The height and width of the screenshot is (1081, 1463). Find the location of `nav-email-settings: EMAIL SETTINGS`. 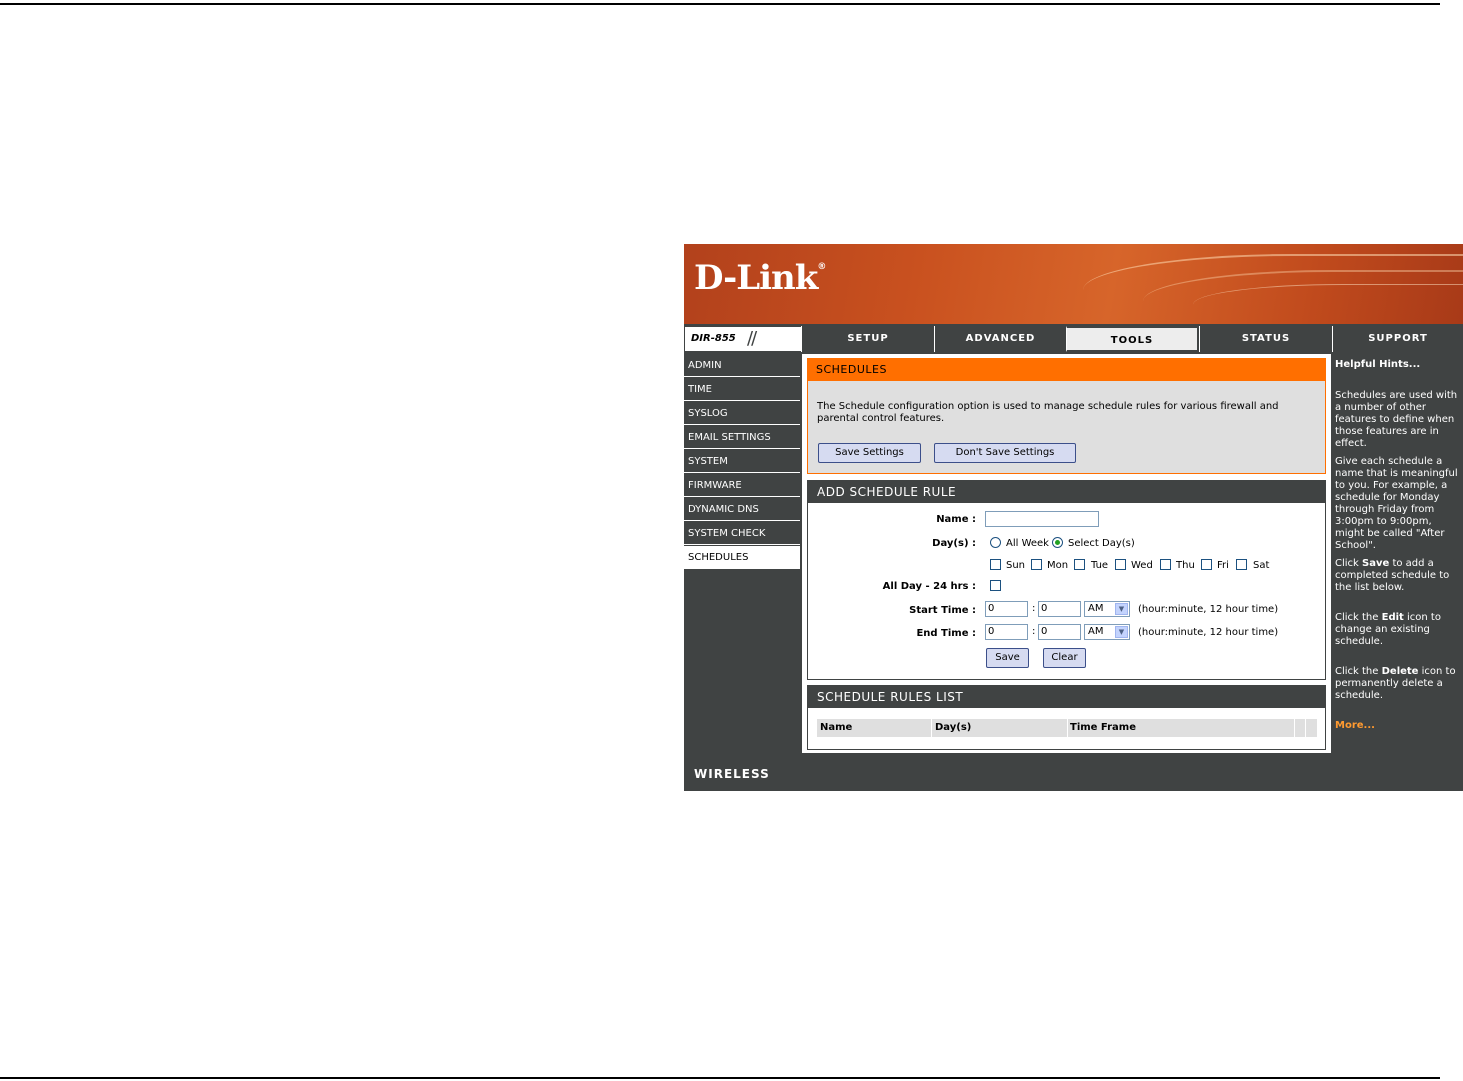

nav-email-settings: EMAIL SETTINGS is located at coordinates (742, 437).